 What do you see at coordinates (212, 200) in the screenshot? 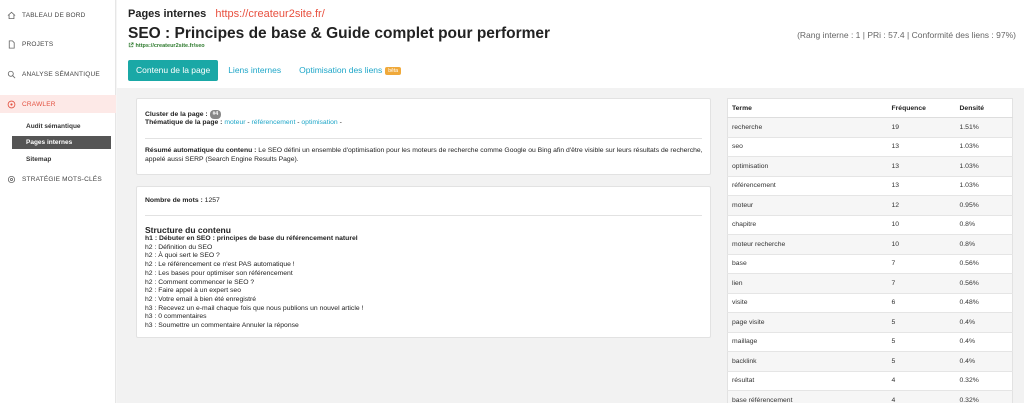
I see `word-count-value: 1257` at bounding box center [212, 200].